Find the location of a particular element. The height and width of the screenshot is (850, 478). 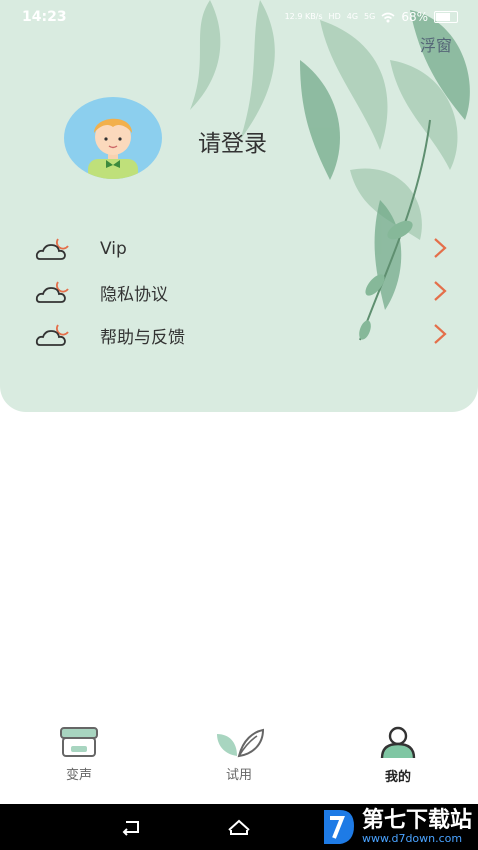

status-time: 14:23 is located at coordinates (44, 17).